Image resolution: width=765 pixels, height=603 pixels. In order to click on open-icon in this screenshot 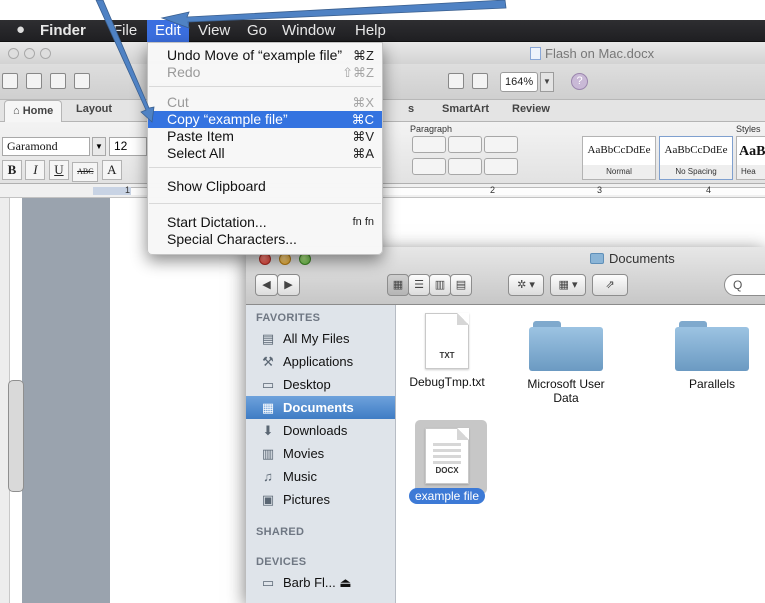, I will do `click(58, 81)`.